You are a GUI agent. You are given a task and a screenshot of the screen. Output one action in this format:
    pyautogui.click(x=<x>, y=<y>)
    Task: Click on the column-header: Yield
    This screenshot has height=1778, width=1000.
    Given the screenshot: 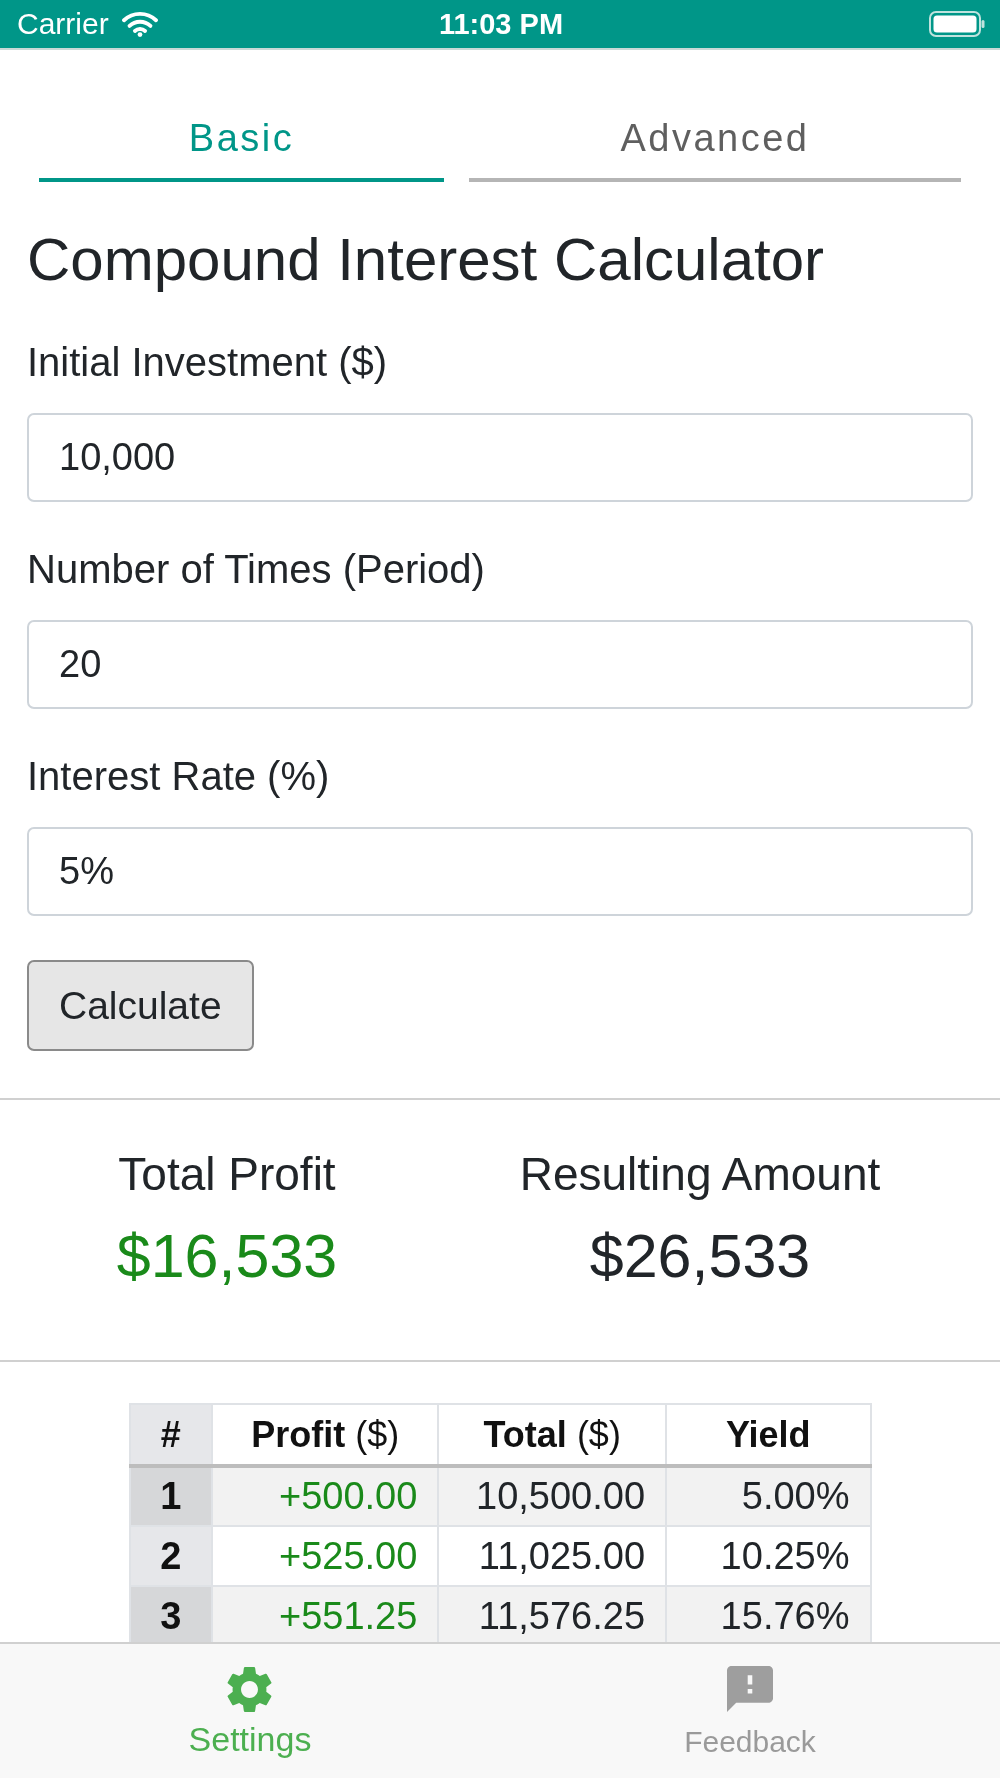 What is the action you would take?
    pyautogui.click(x=768, y=1435)
    